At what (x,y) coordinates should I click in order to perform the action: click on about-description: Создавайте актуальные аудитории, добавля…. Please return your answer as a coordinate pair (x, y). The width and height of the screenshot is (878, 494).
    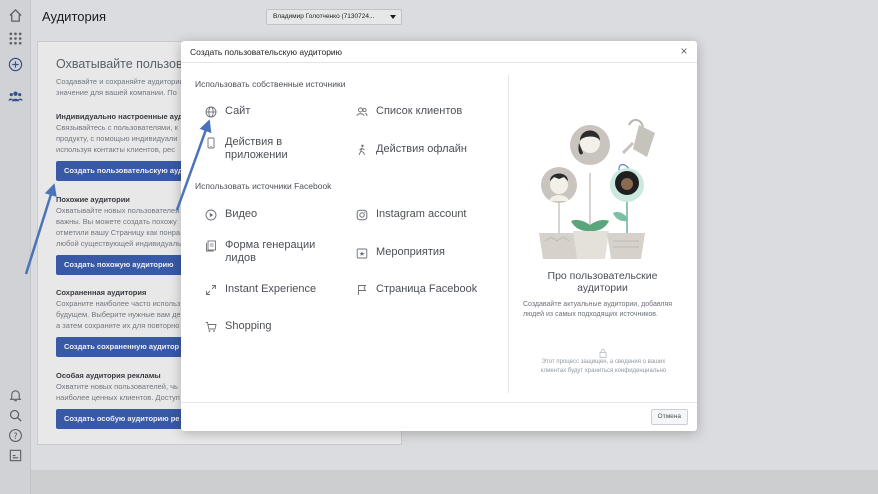
    Looking at the image, I should click on (598, 309).